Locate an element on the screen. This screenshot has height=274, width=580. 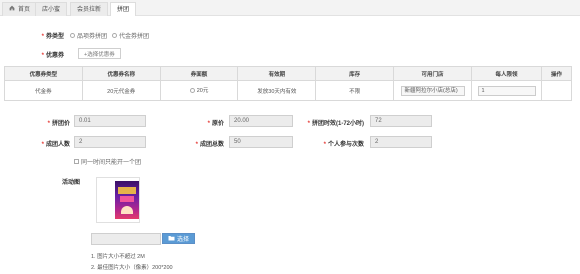
table-header-row: 优惠券类型 优惠券名称 券面额 有效期 库存 可用门店 每人限领 操作 is located at coordinates (288, 73).